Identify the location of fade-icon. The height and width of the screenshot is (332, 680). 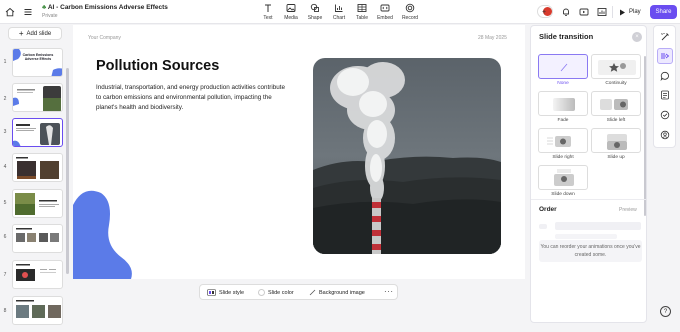
(564, 104).